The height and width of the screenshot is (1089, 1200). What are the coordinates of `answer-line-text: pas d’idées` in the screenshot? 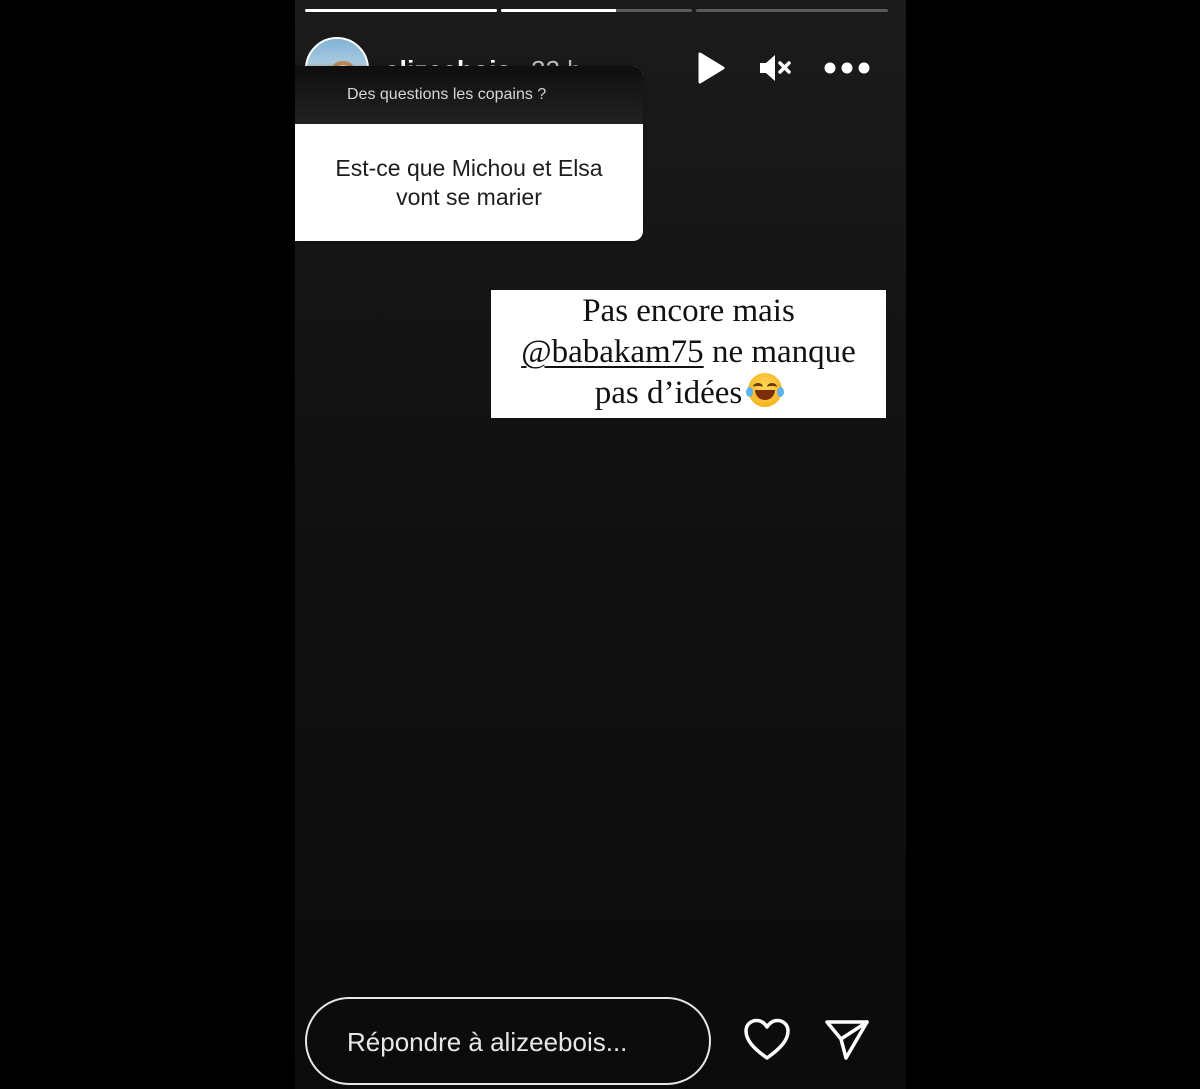 It's located at (668, 393).